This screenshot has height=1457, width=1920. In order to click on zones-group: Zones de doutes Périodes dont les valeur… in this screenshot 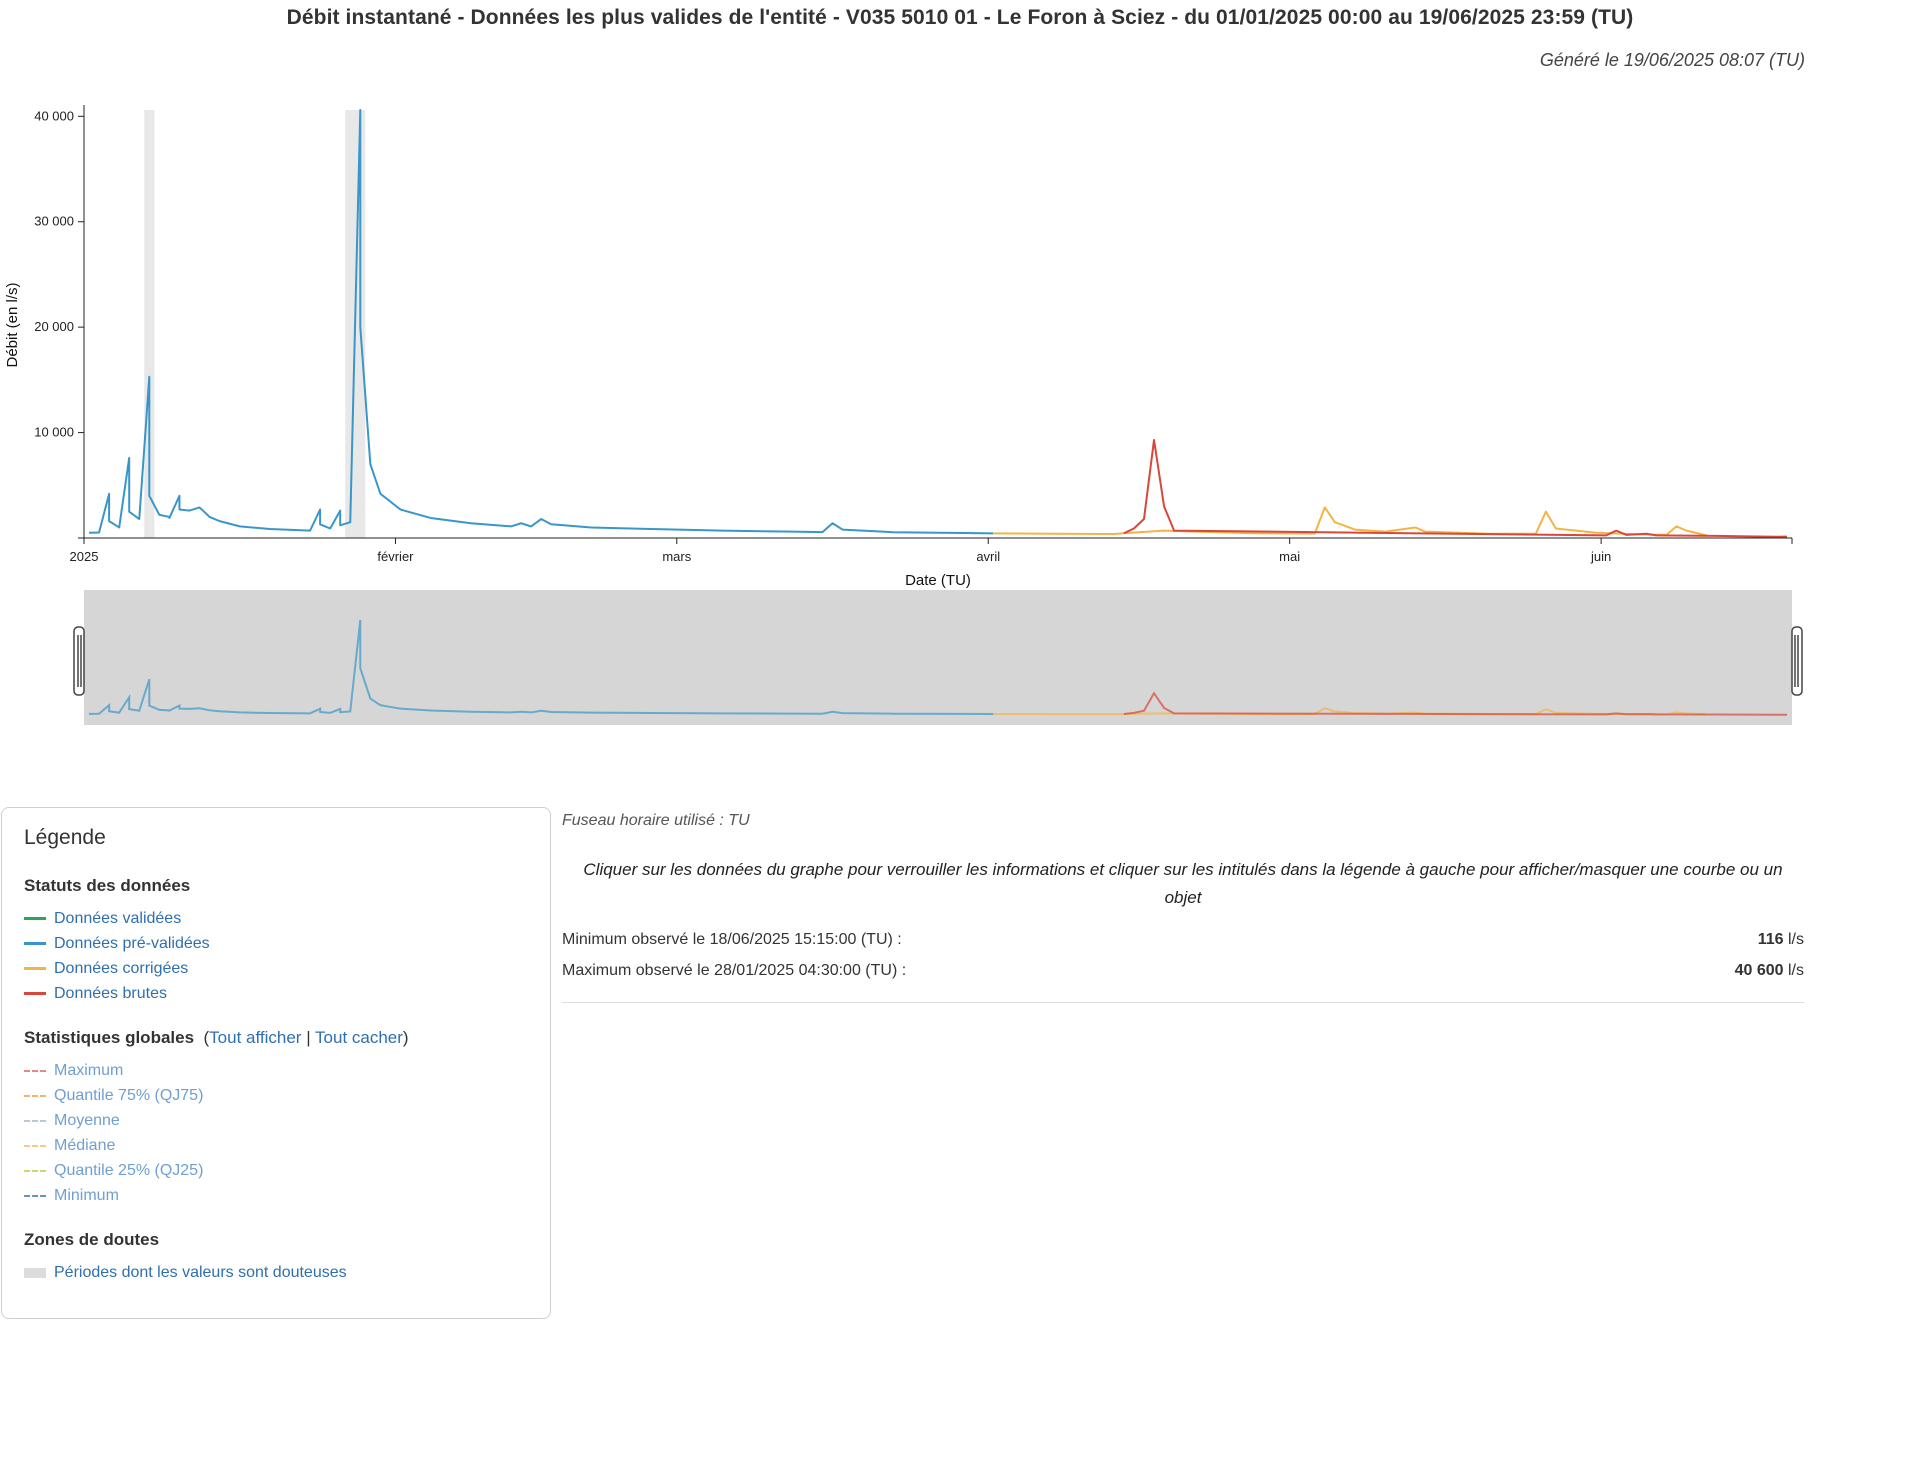, I will do `click(276, 1257)`.